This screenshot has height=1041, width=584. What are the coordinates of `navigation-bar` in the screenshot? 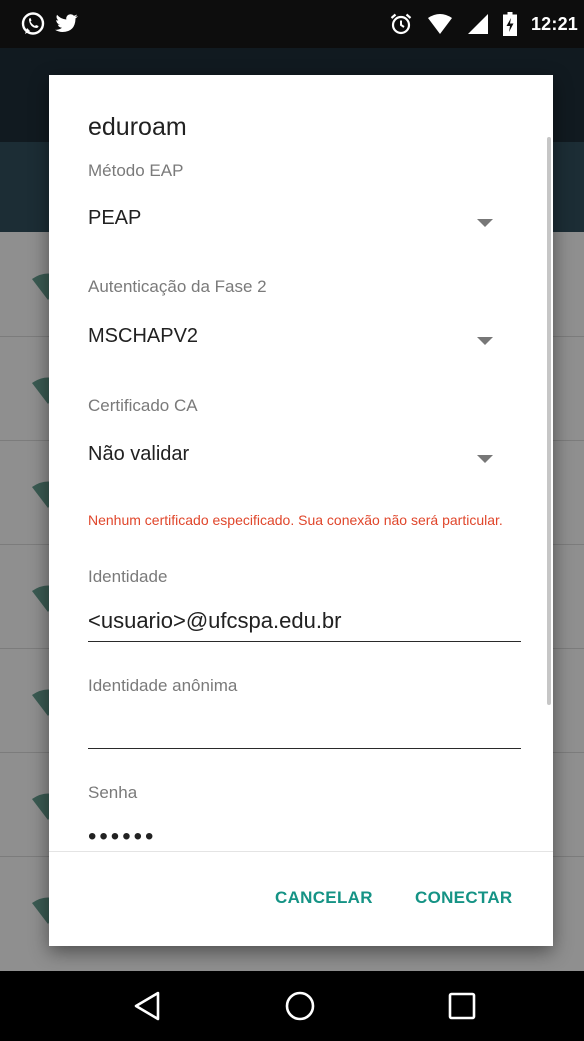 It's located at (292, 1006).